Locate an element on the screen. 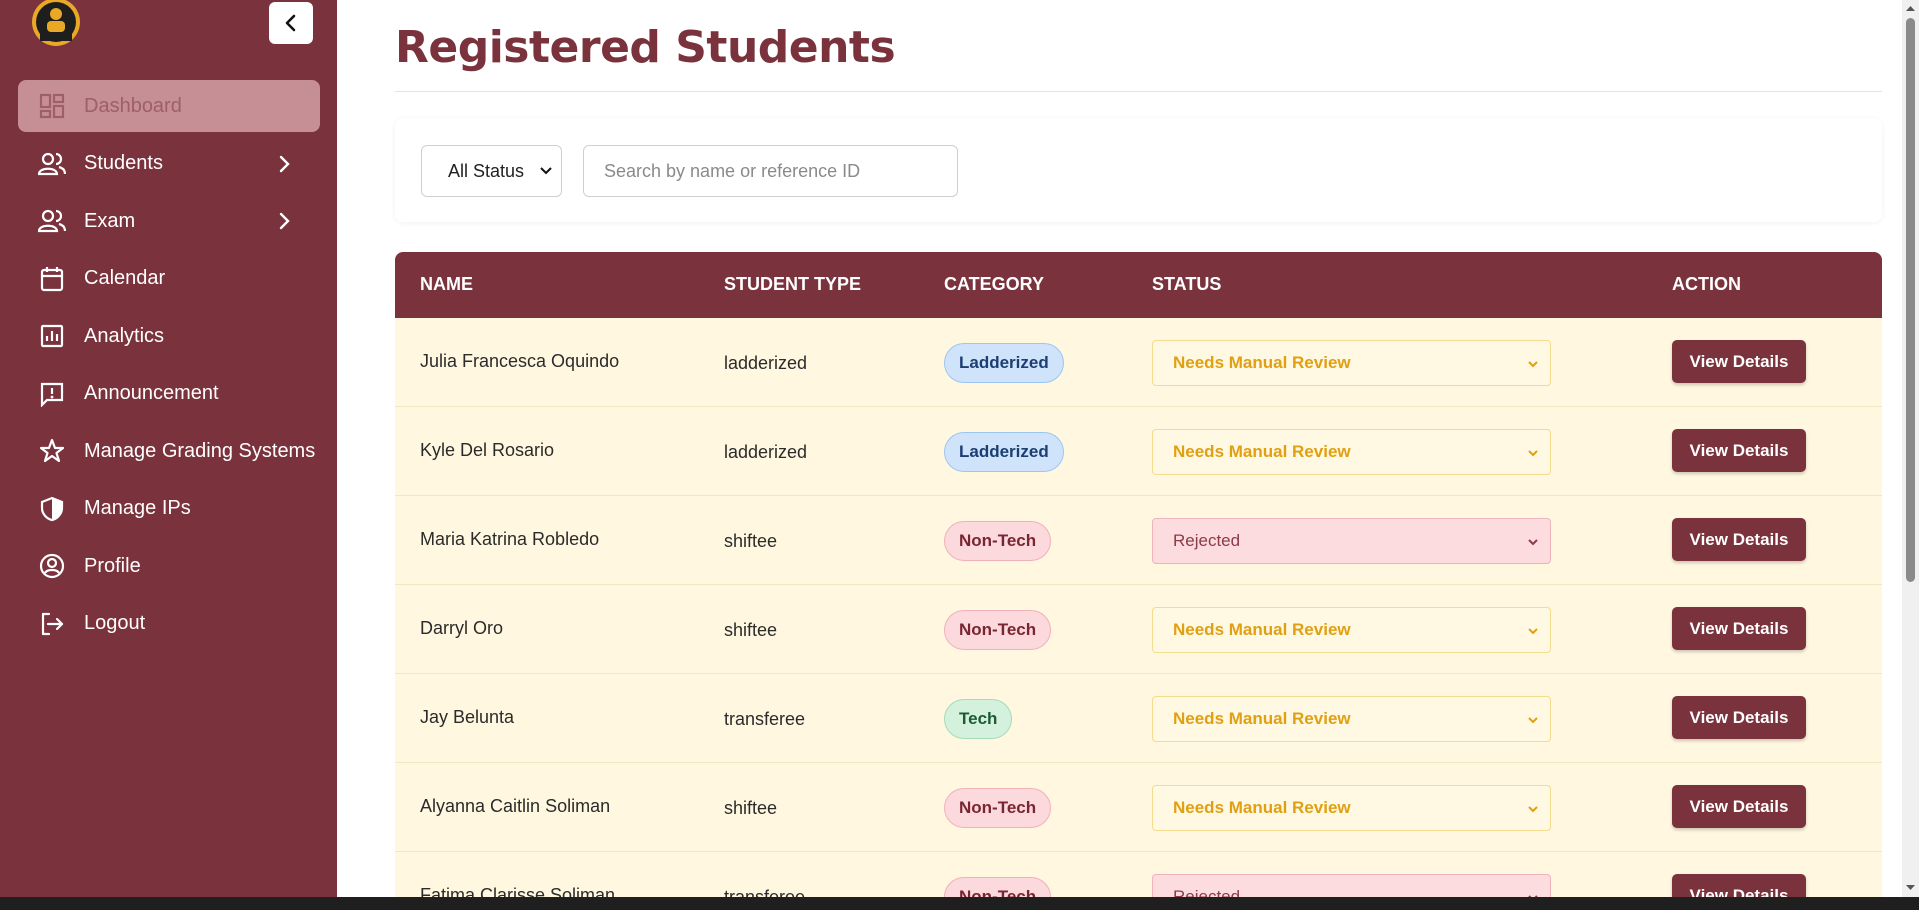 The height and width of the screenshot is (910, 1919). sidebar-item-dashboard: Dashboard is located at coordinates (169, 106).